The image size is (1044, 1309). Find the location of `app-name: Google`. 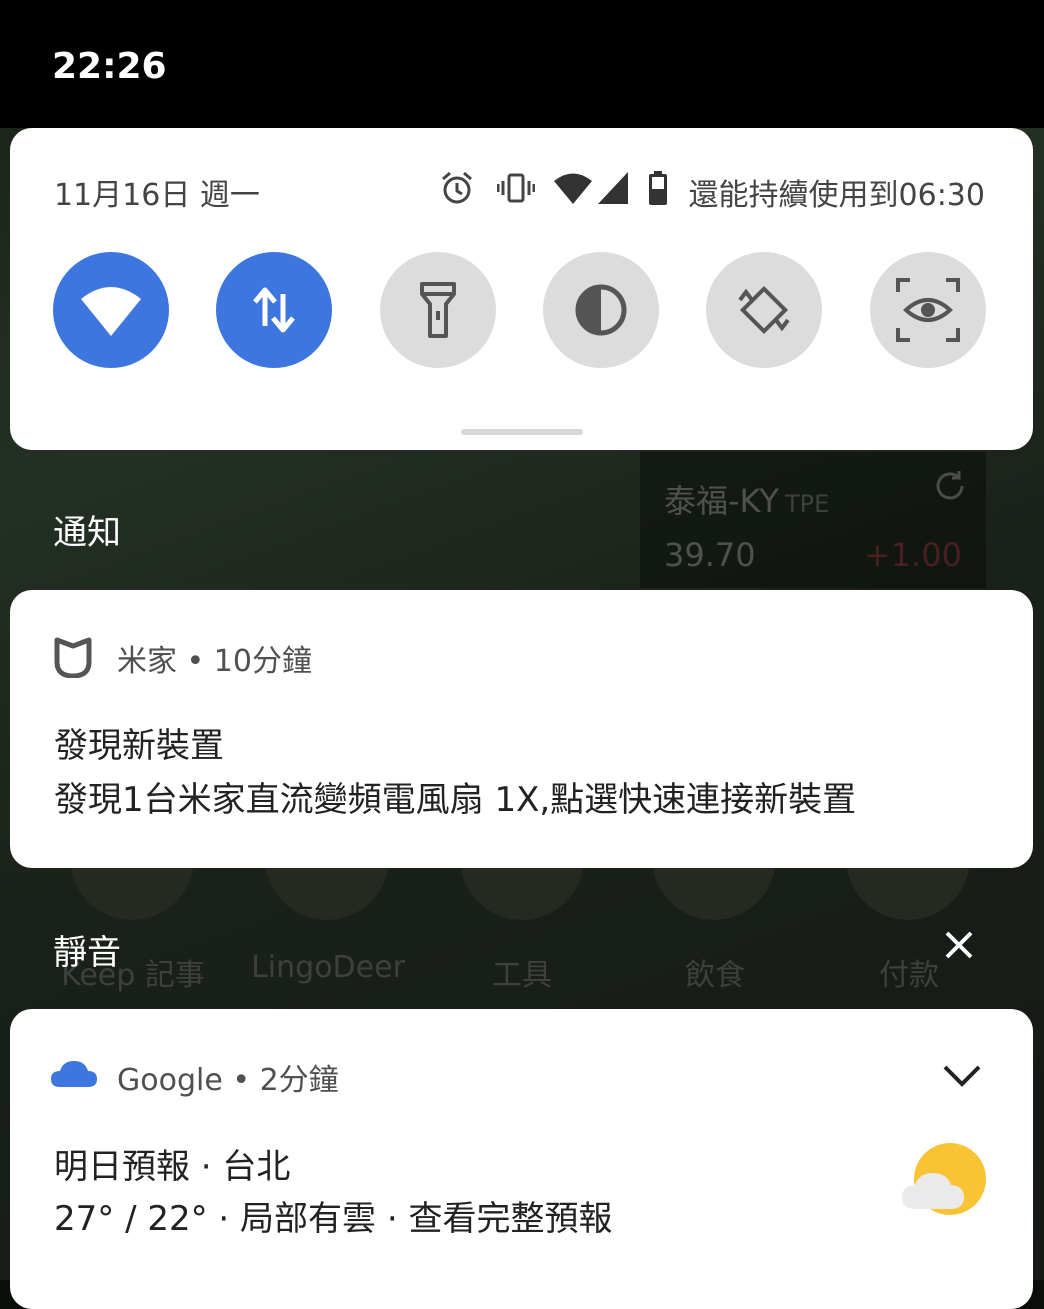

app-name: Google is located at coordinates (170, 1080).